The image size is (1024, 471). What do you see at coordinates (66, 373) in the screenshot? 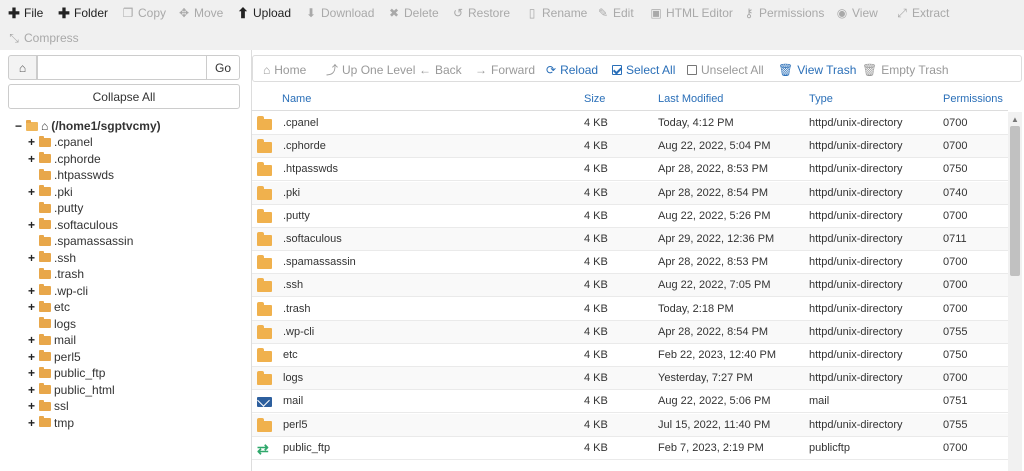
I see `tree-item: + public_ftp` at bounding box center [66, 373].